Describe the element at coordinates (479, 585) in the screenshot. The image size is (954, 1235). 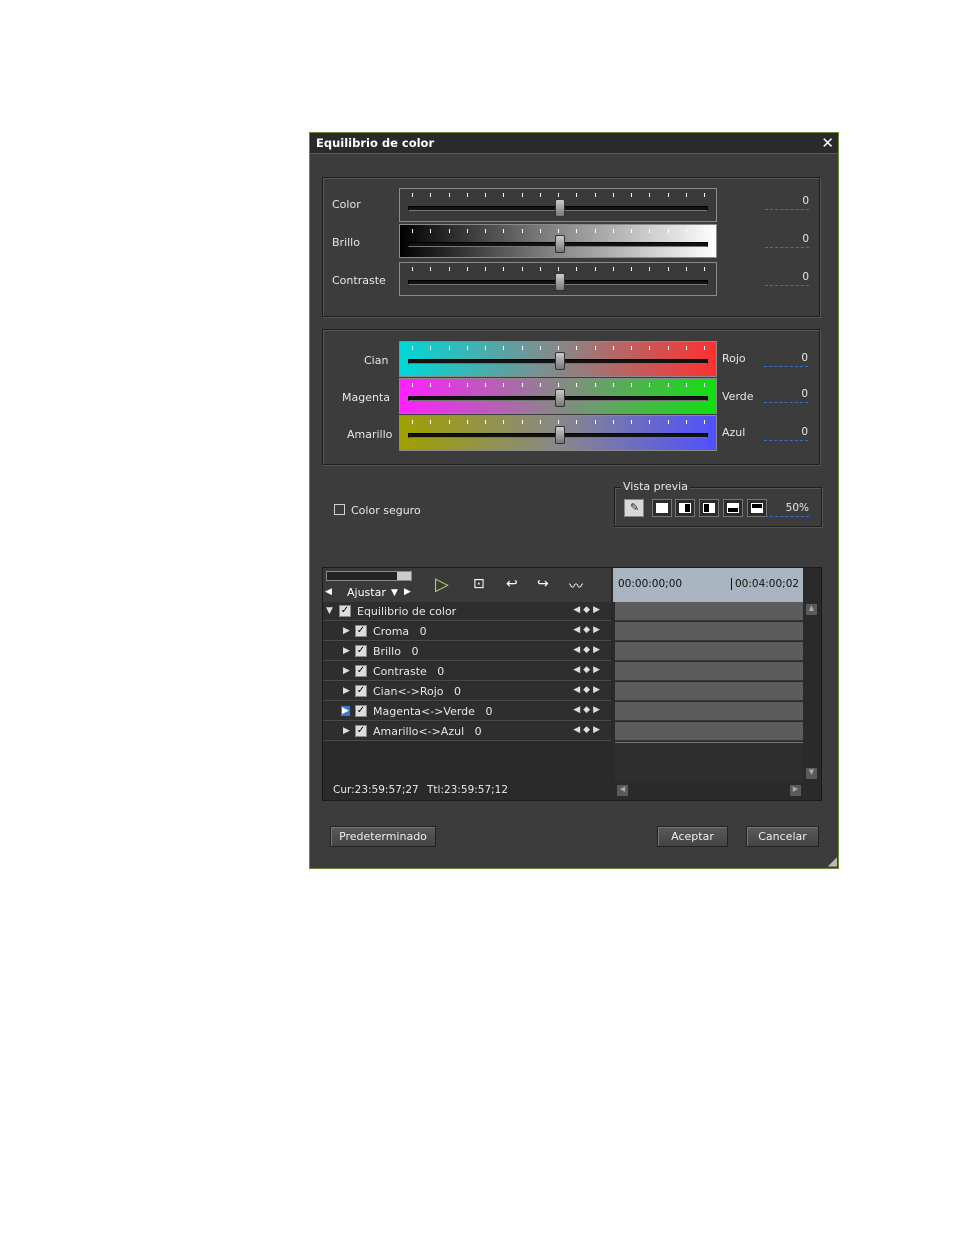
I see `loop-play-icon: ⊡` at that location.